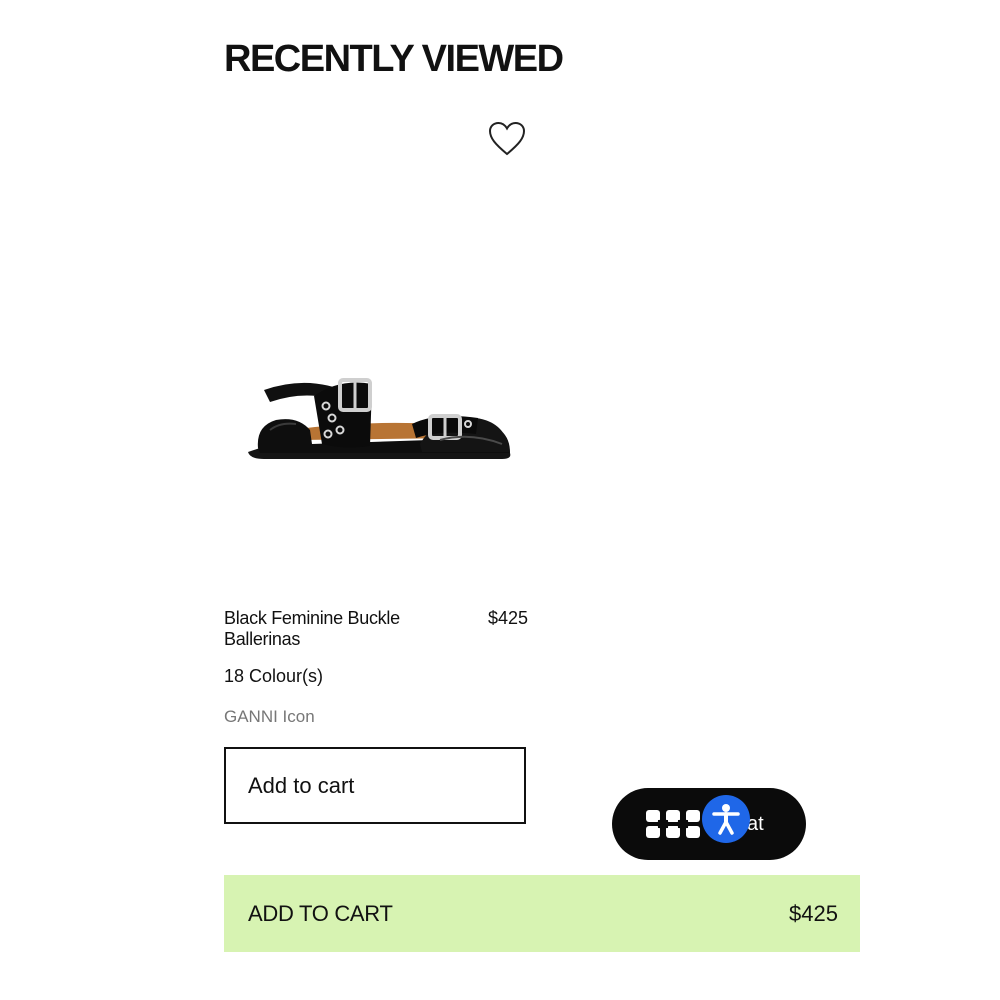 This screenshot has width=1000, height=1000. I want to click on chat-logo-icon, so click(673, 824).